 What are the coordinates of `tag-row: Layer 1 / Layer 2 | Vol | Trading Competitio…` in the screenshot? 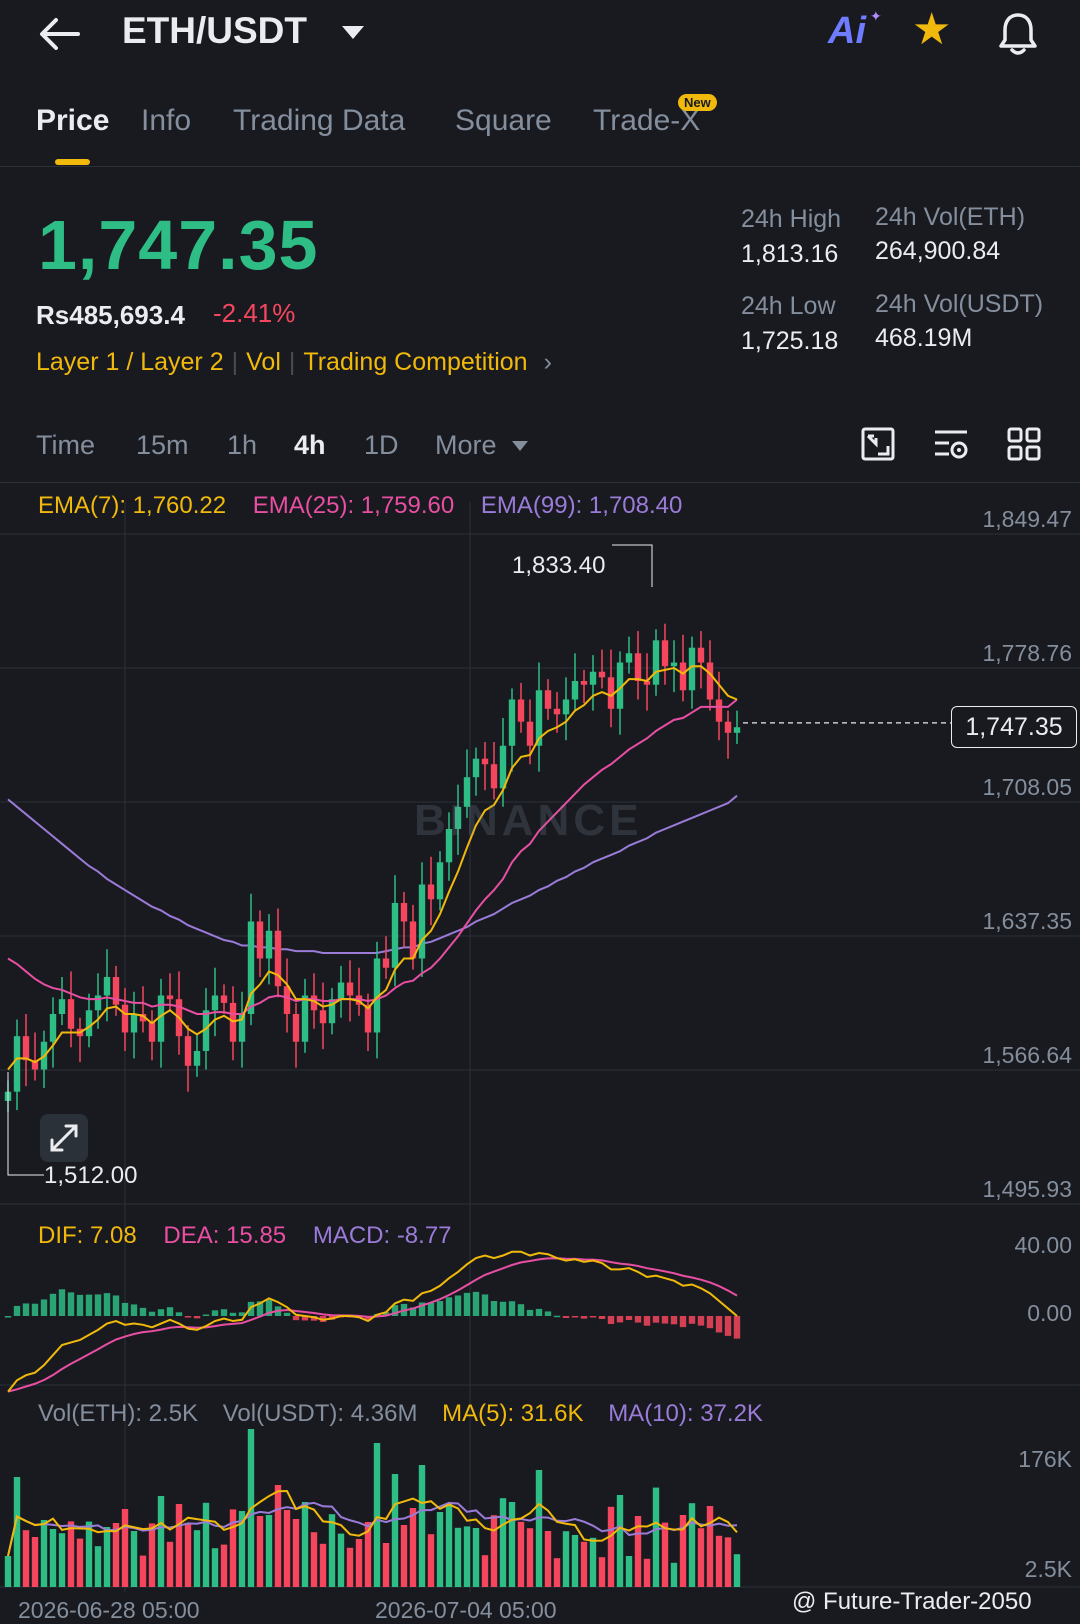 It's located at (294, 362).